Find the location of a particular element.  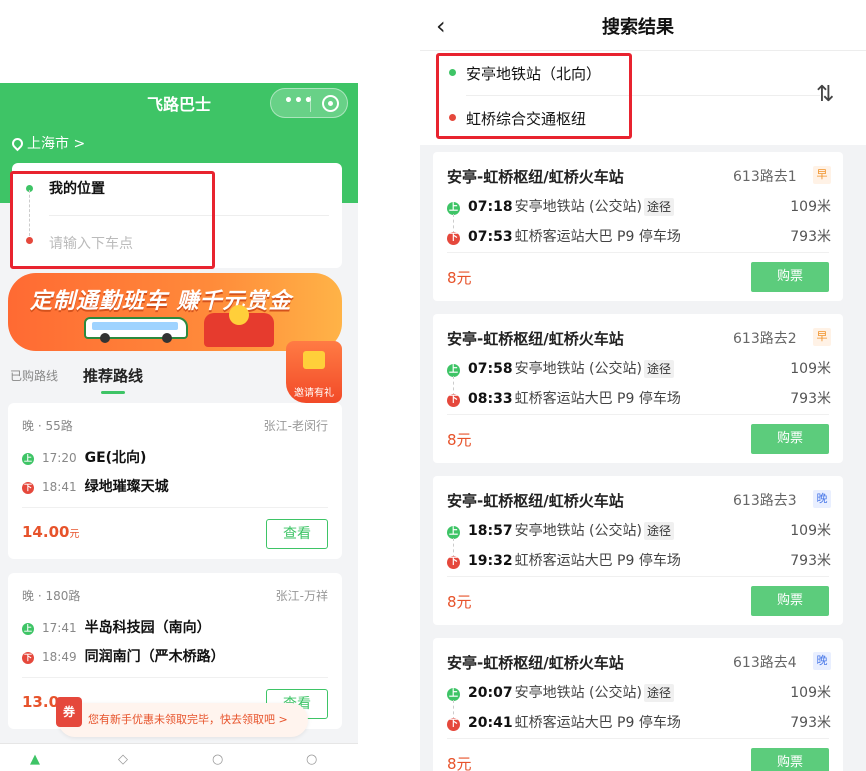

route-price: 13.0 is located at coordinates (40, 702).